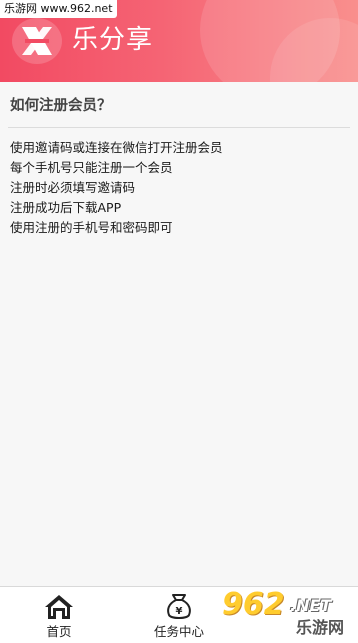 The height and width of the screenshot is (643, 358). Describe the element at coordinates (179, 127) in the screenshot. I see `title-divider` at that location.